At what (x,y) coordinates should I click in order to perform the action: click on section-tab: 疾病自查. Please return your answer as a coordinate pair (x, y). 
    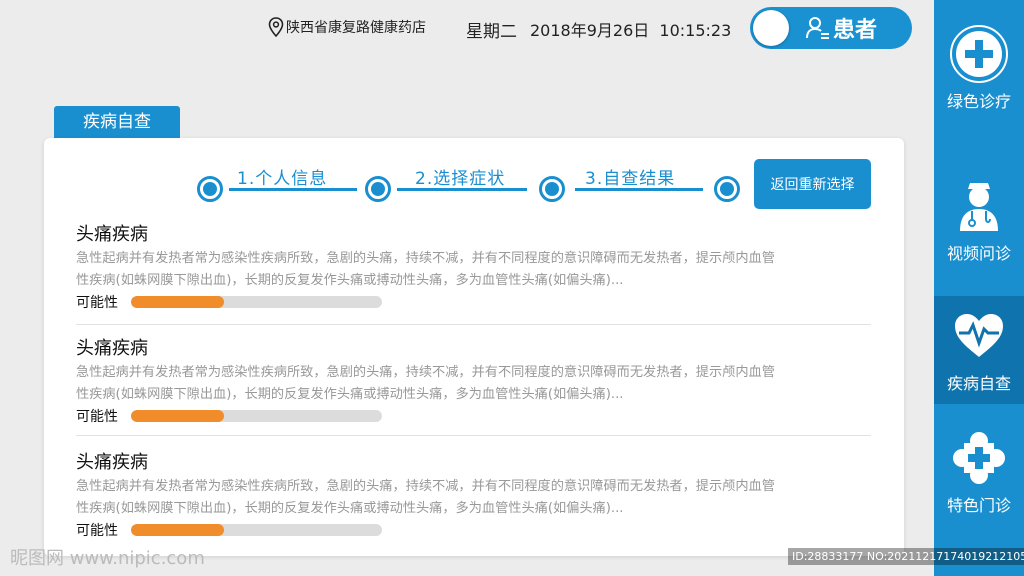
    Looking at the image, I should click on (117, 122).